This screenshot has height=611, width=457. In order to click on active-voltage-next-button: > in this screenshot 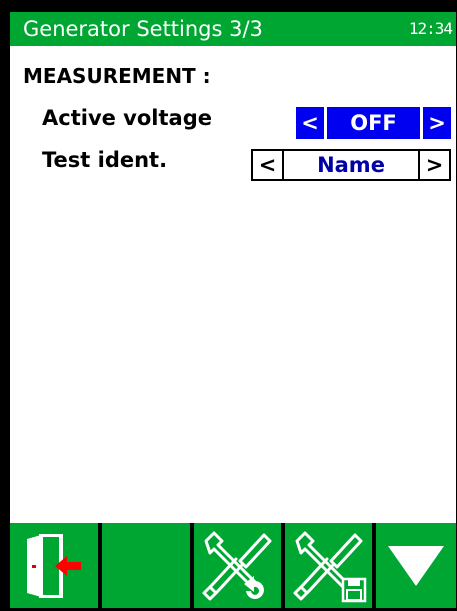, I will do `click(435, 123)`.